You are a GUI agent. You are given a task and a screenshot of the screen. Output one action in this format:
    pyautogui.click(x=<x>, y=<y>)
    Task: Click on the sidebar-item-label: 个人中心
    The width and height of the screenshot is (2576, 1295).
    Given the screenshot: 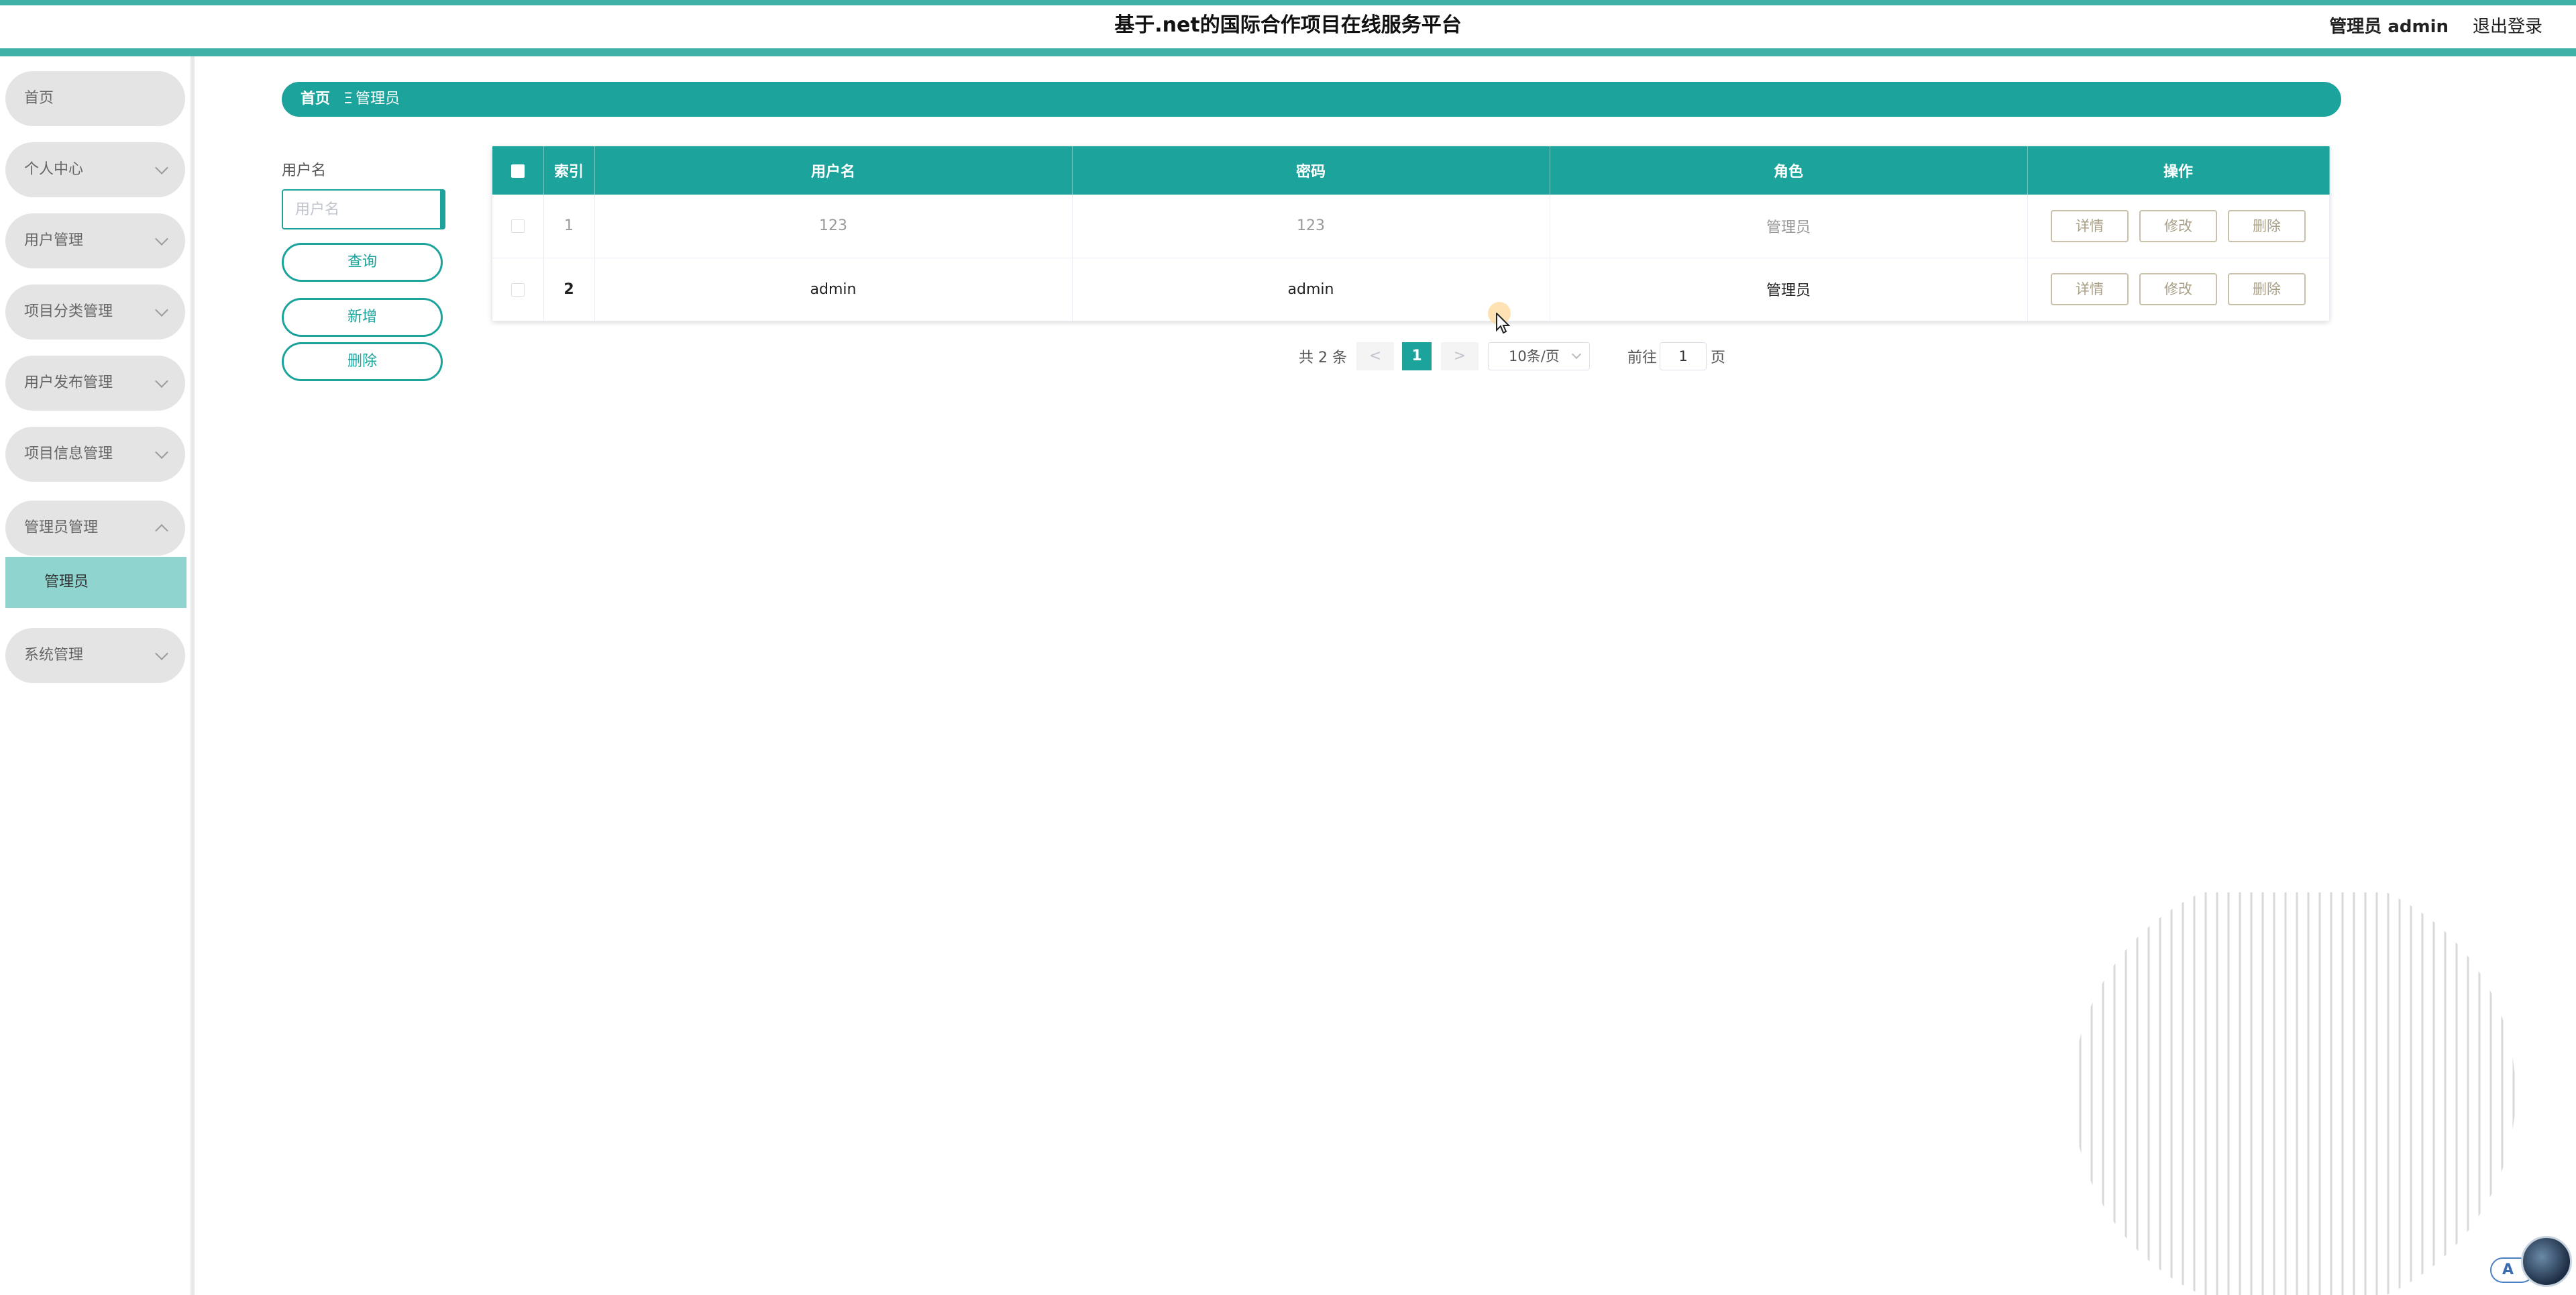 What is the action you would take?
    pyautogui.click(x=54, y=169)
    